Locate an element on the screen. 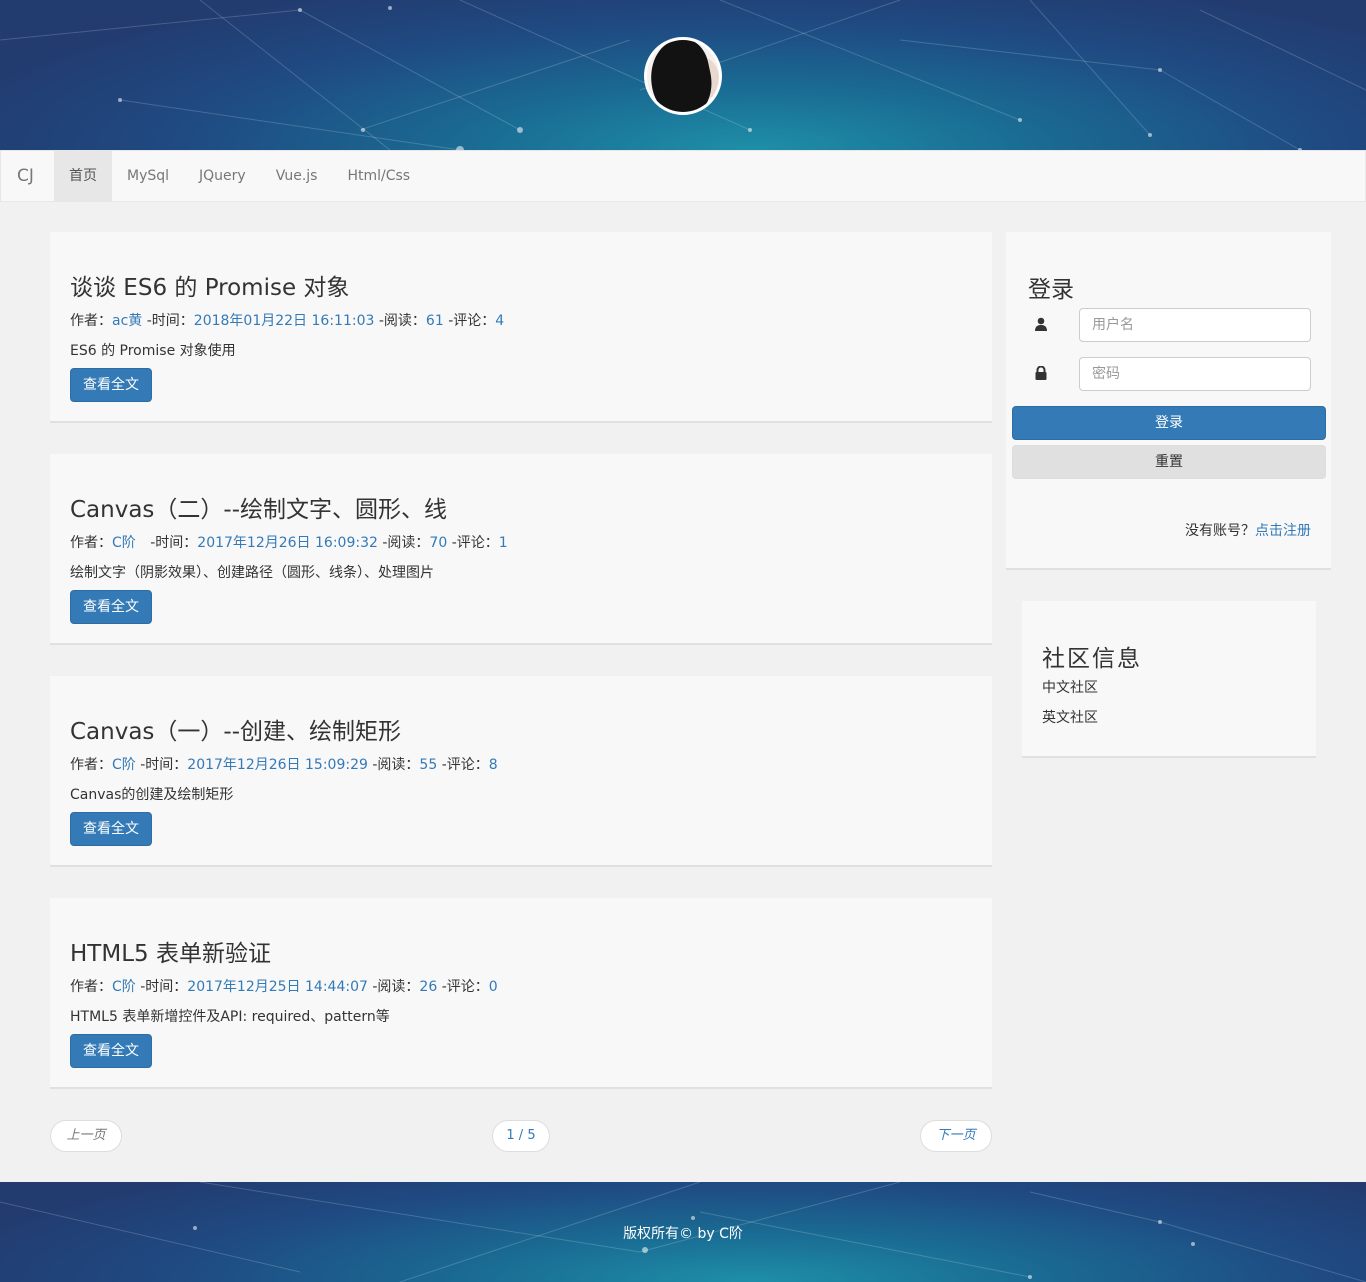  register-prompt: 没有账号？点击注册 is located at coordinates (1248, 530).